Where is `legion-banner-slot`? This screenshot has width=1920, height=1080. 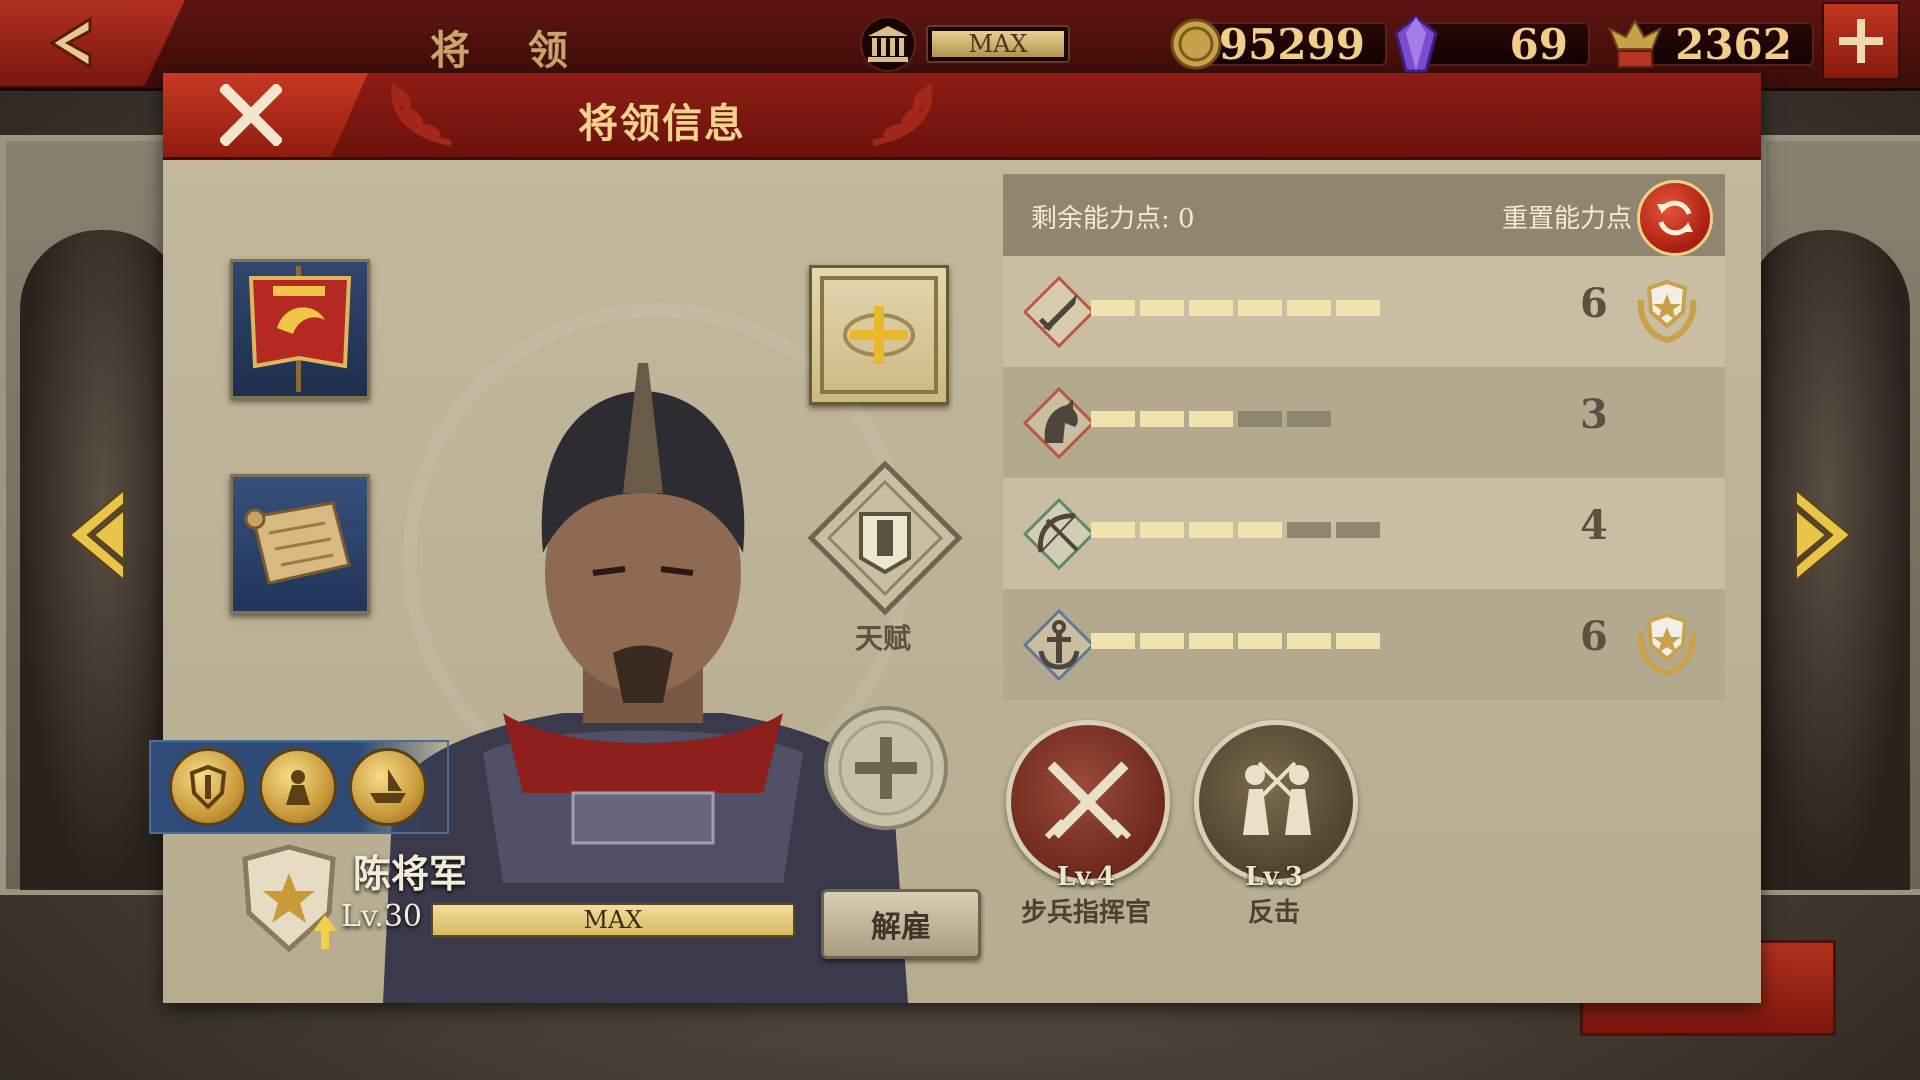 legion-banner-slot is located at coordinates (300, 329).